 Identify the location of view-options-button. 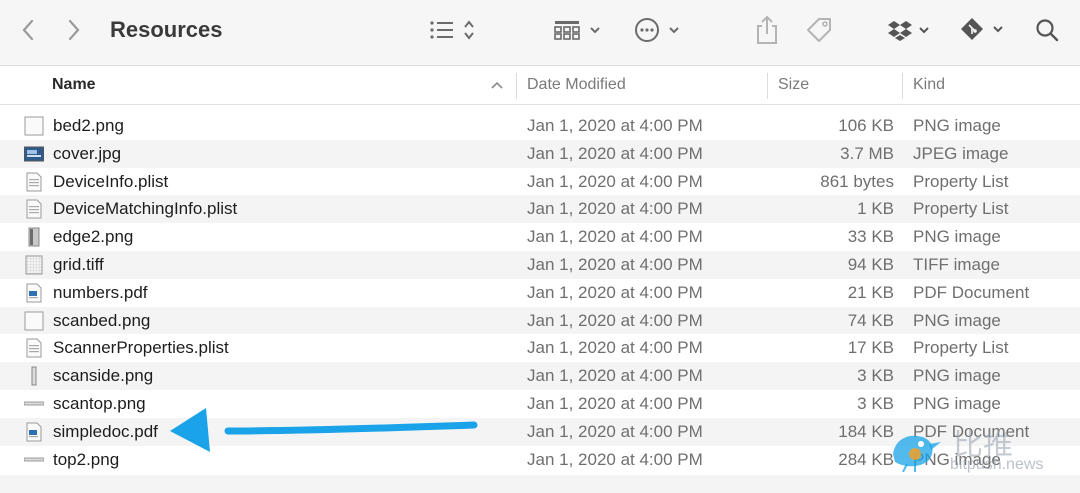
(453, 30).